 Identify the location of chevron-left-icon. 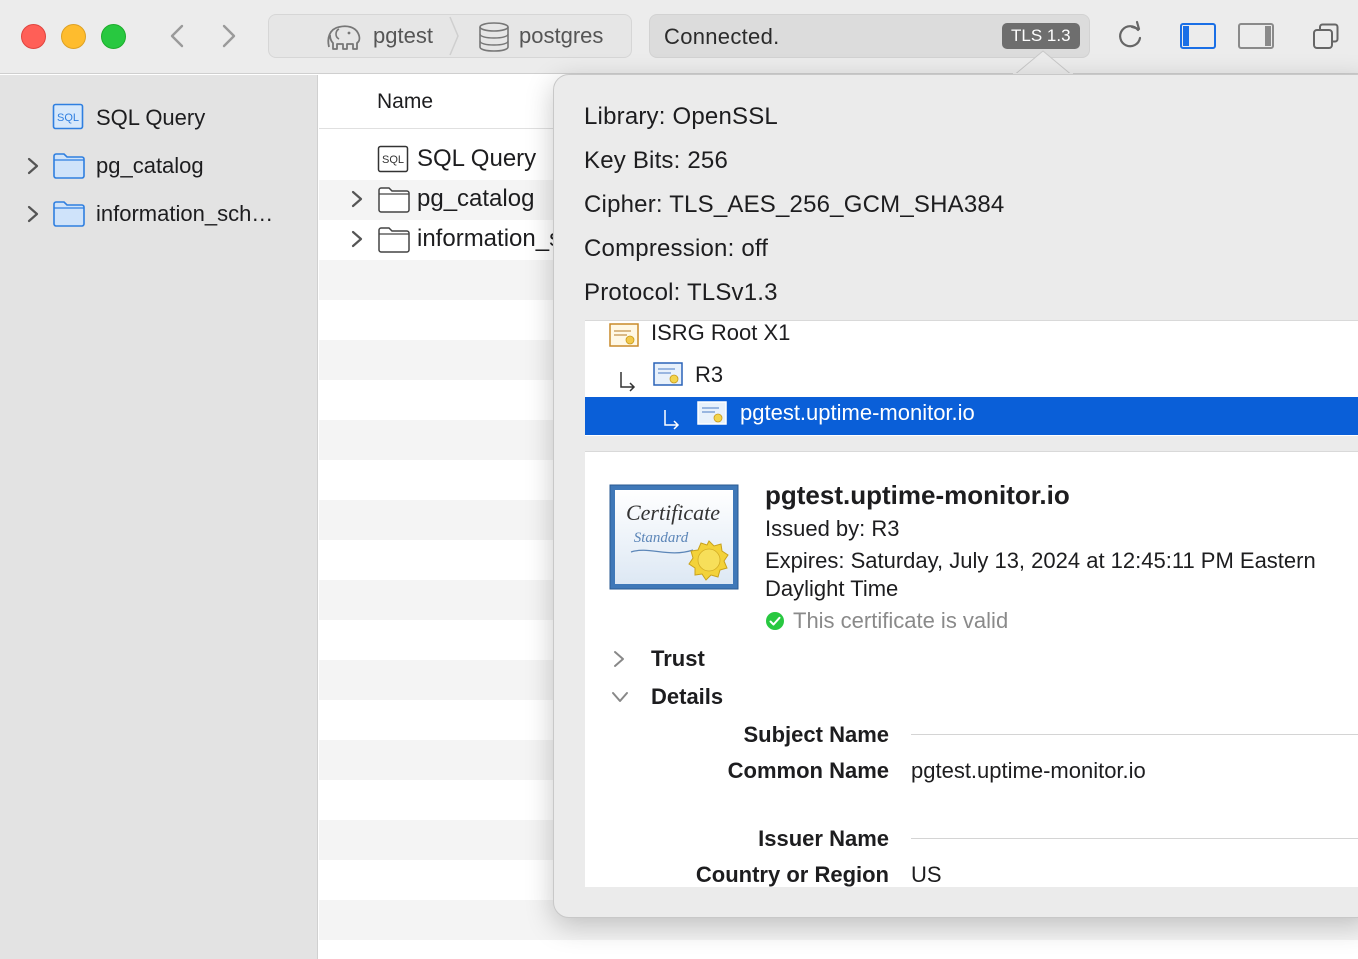
(177, 36).